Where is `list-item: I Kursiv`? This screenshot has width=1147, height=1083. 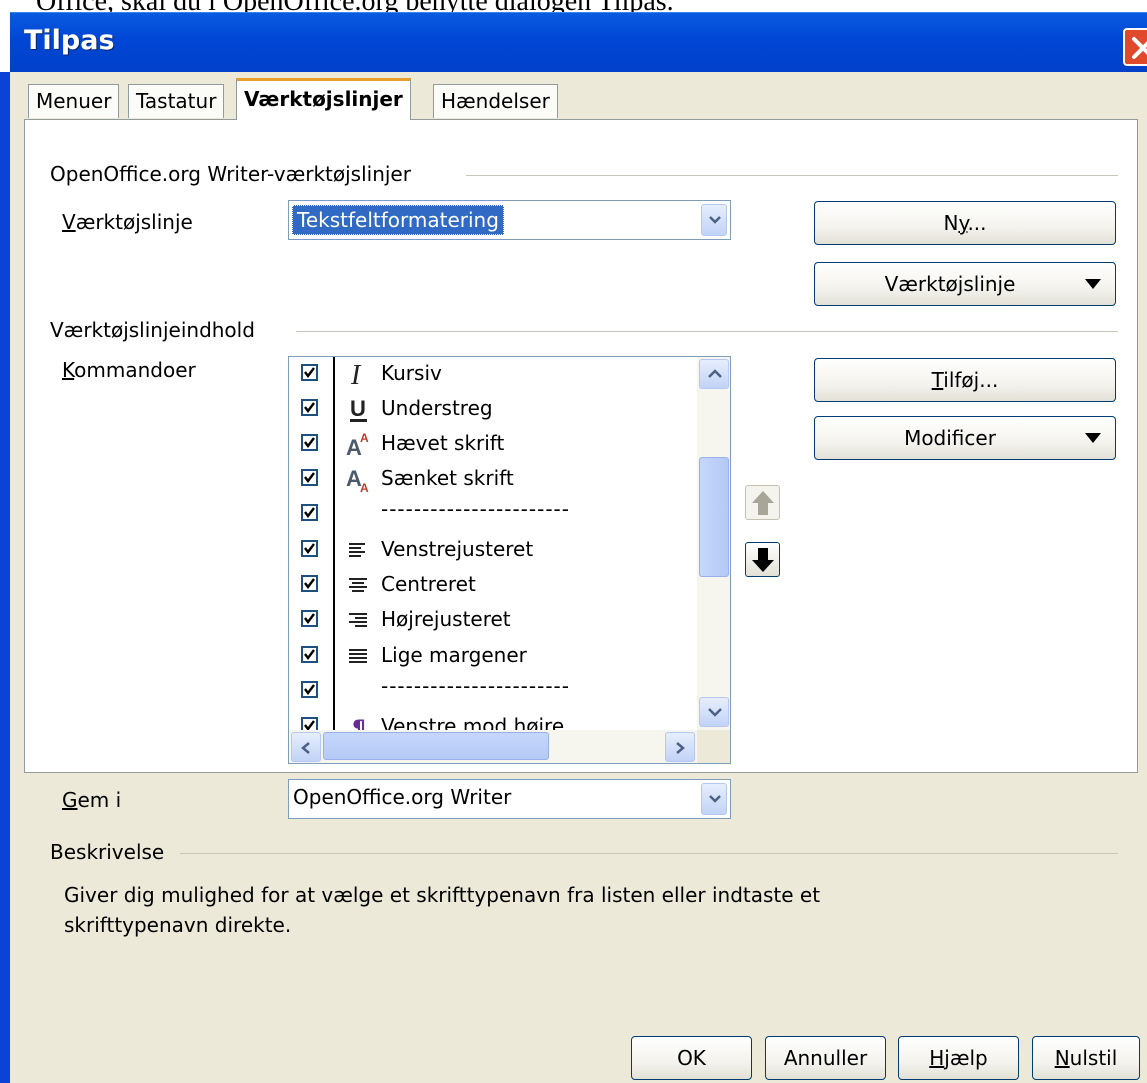 list-item: I Kursiv is located at coordinates (493, 374).